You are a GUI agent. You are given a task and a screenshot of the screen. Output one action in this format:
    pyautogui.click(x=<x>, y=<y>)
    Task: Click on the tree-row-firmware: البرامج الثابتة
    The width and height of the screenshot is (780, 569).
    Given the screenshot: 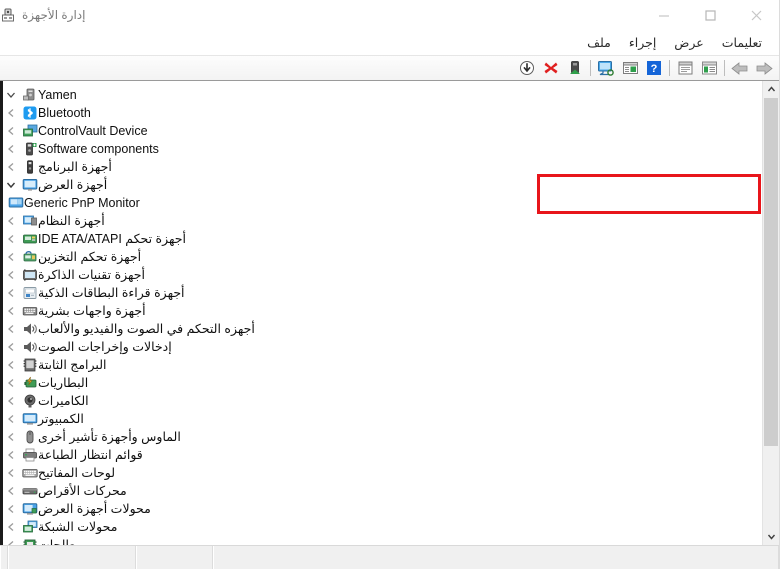 What is the action you would take?
    pyautogui.click(x=381, y=365)
    